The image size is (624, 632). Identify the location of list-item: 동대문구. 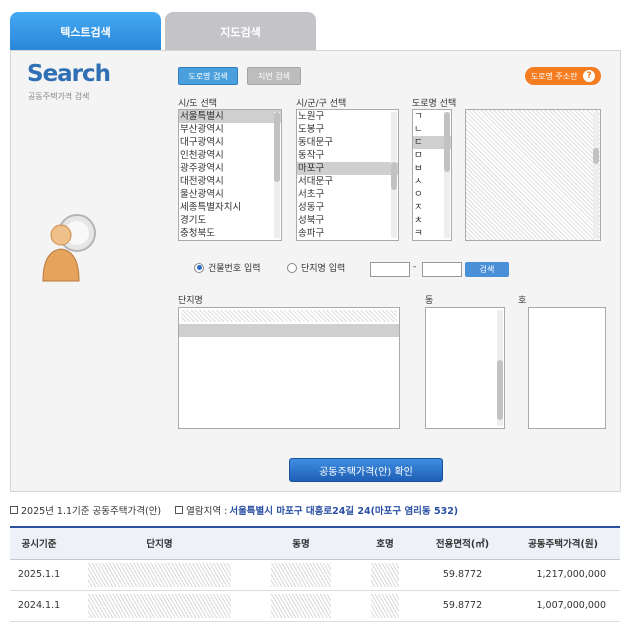
(347, 142).